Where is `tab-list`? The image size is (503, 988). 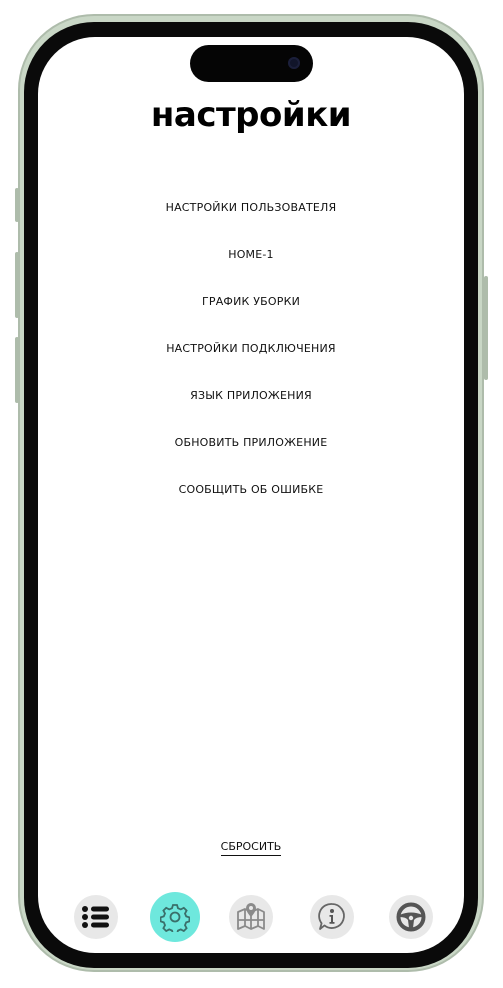 tab-list is located at coordinates (96, 917).